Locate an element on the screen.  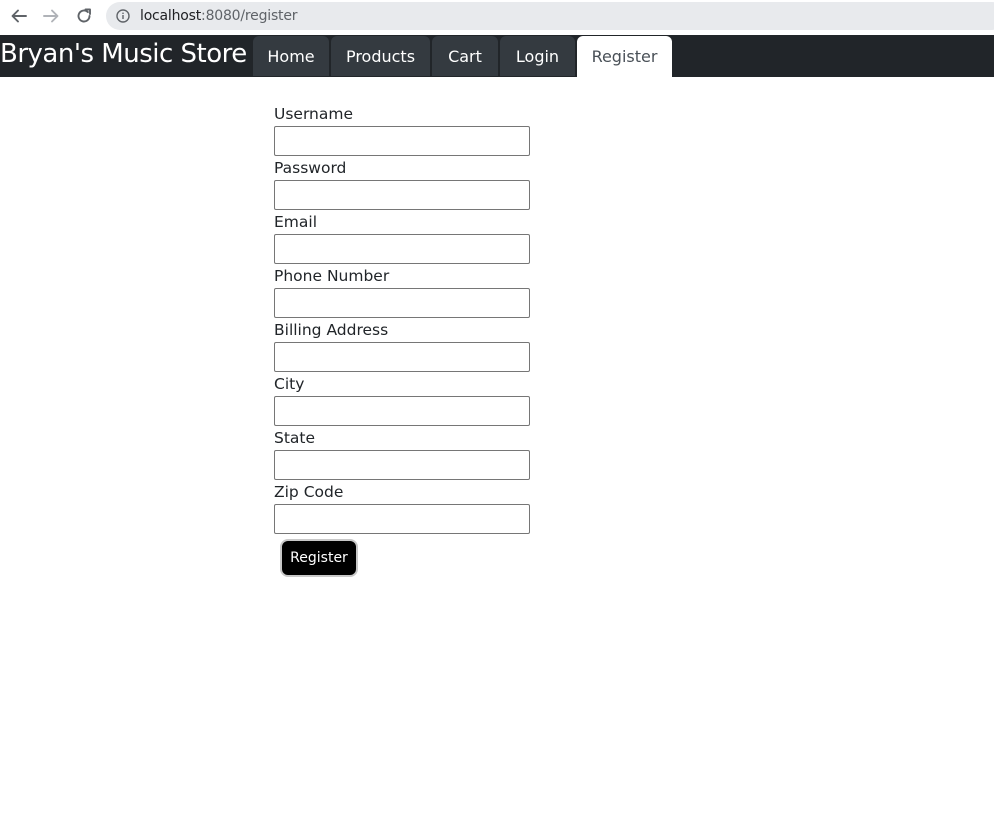
nav-tab-home: Home is located at coordinates (291, 56).